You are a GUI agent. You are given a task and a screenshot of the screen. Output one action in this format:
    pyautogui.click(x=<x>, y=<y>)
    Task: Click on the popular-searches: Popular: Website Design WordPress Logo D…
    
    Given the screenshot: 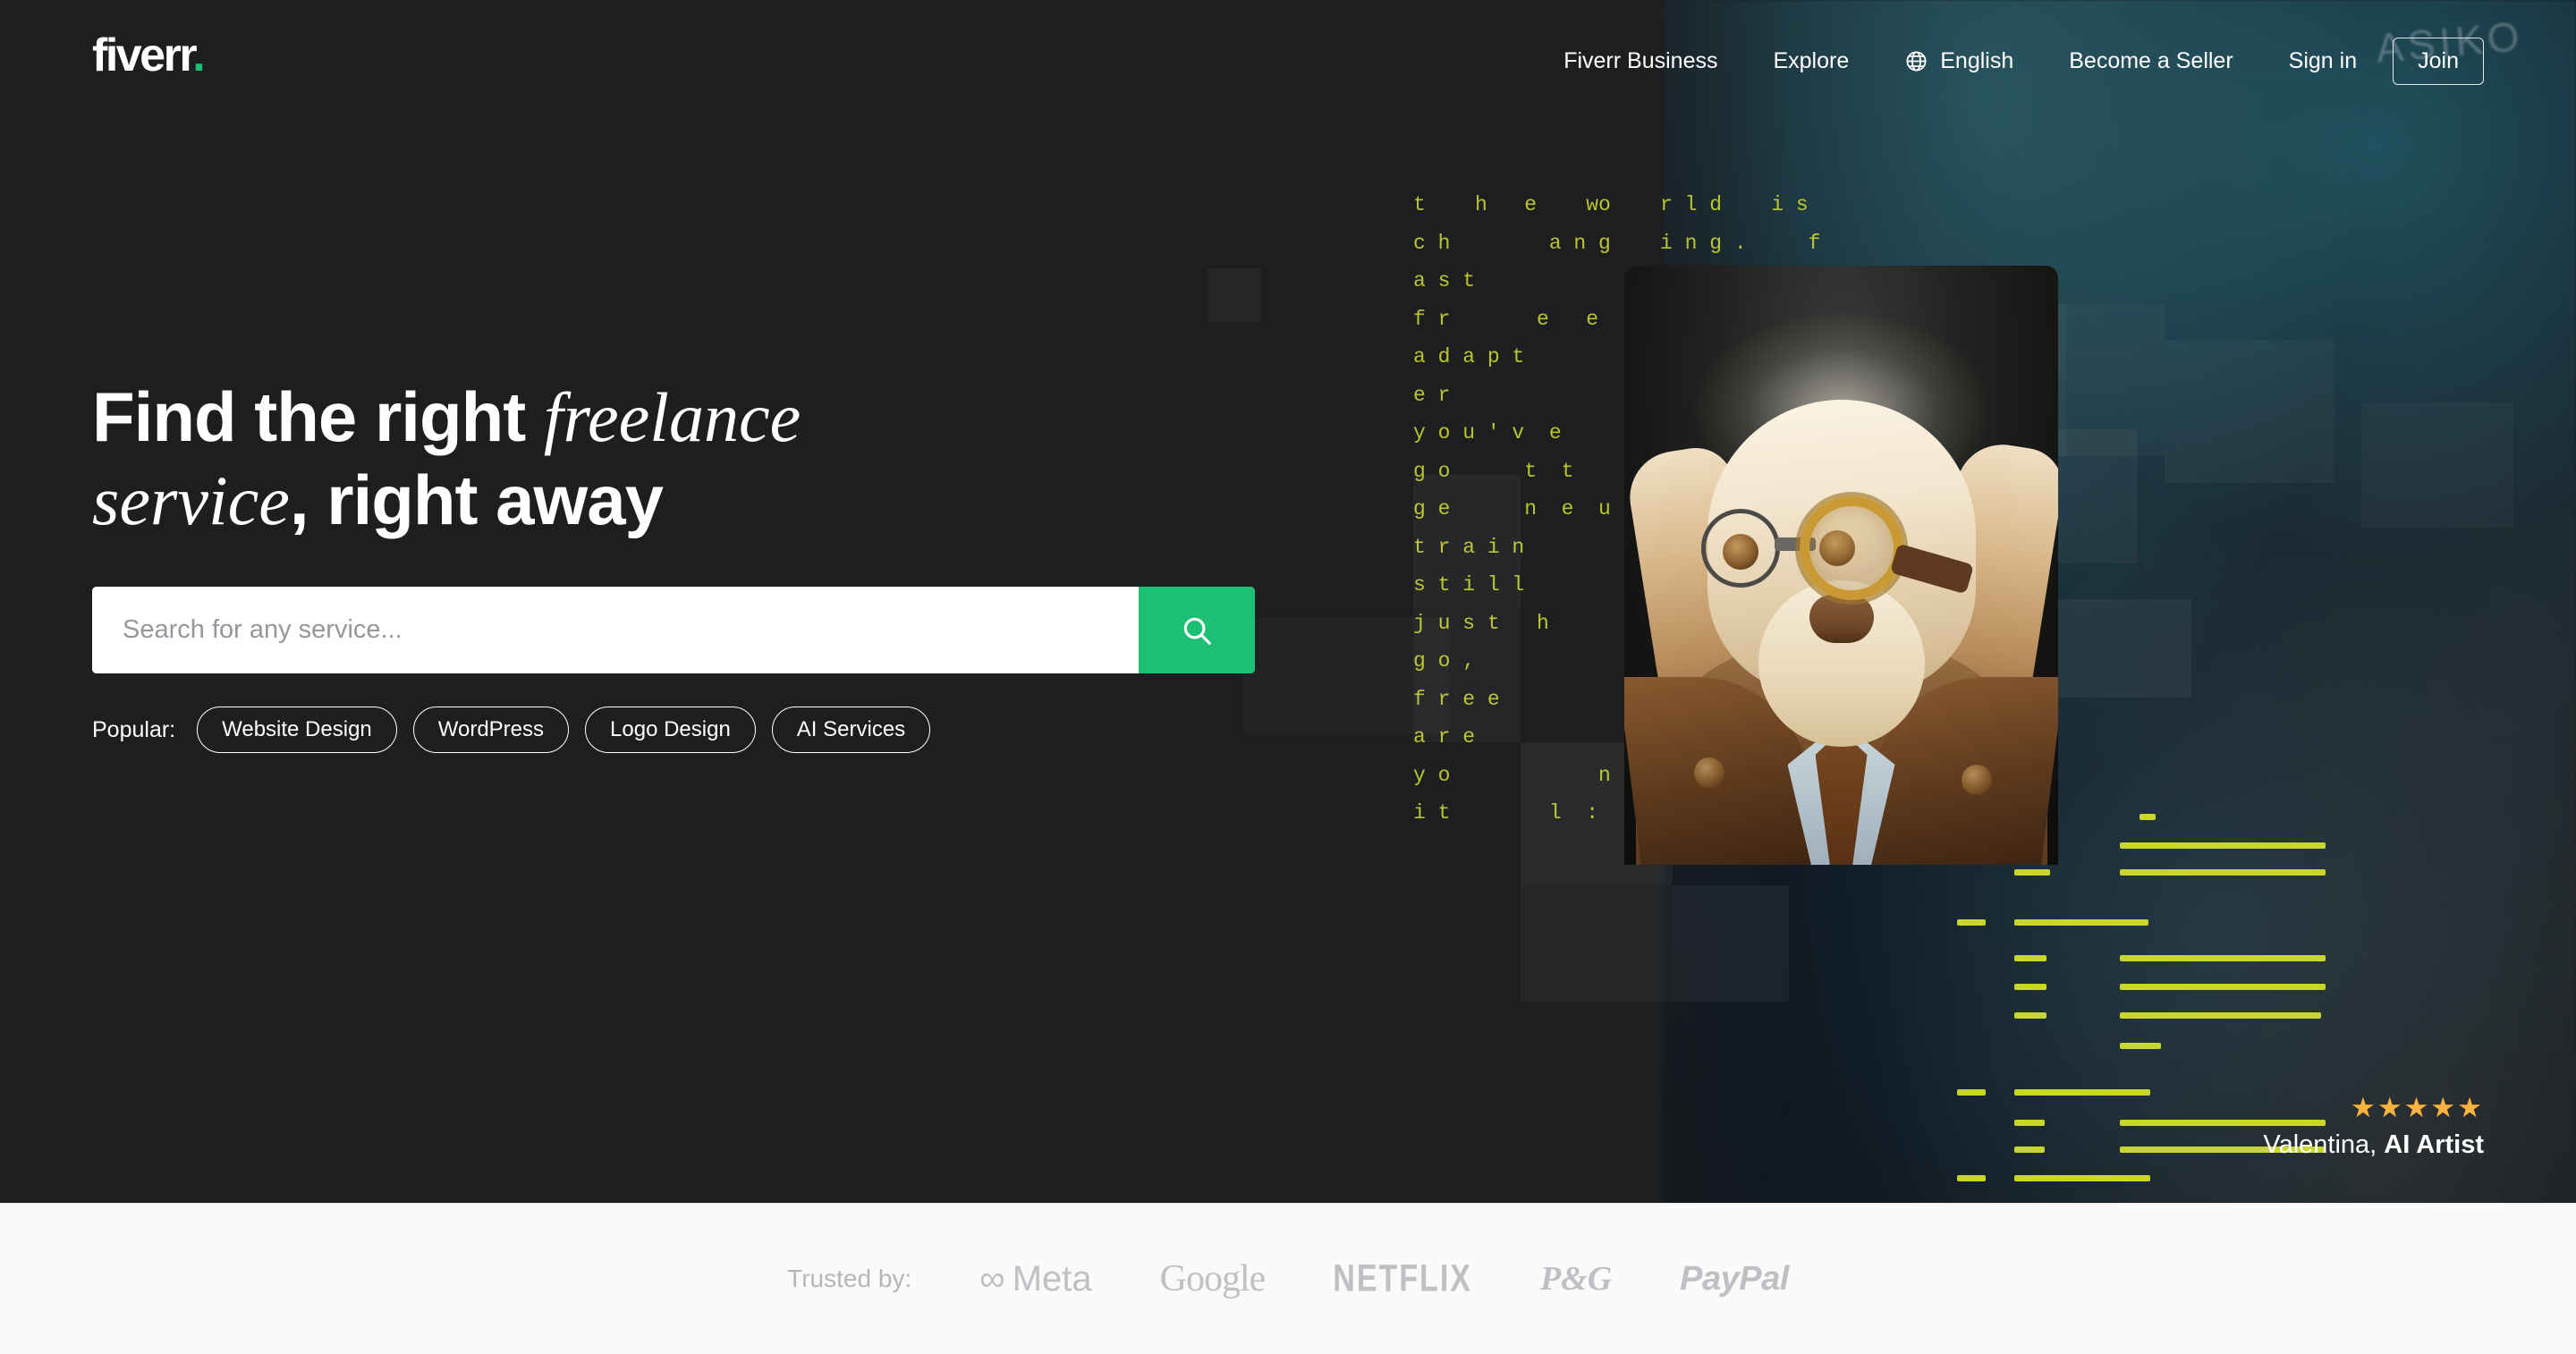 What is the action you would take?
    pyautogui.click(x=682, y=730)
    